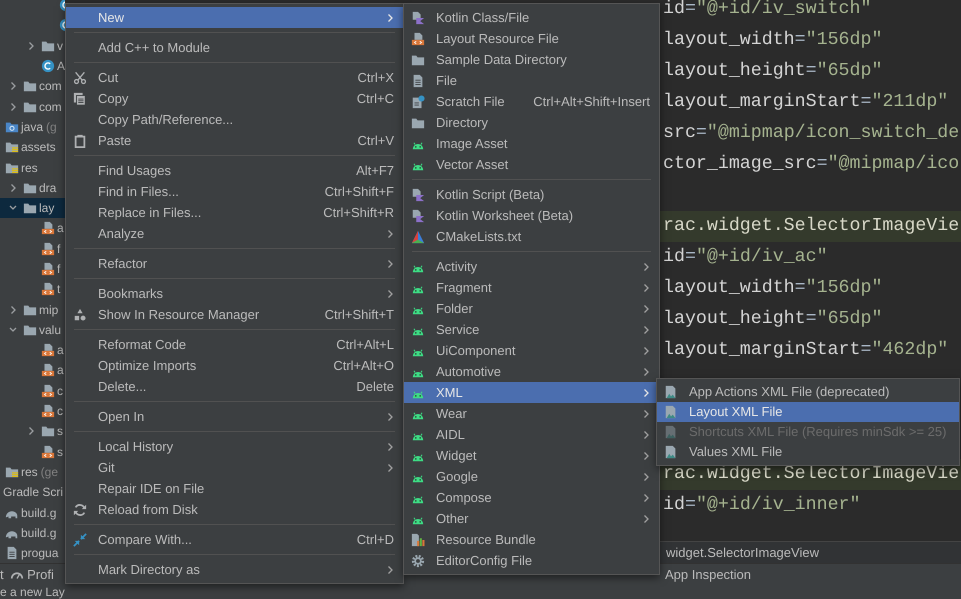 The height and width of the screenshot is (599, 961). Describe the element at coordinates (531, 560) in the screenshot. I see `menu-item: EditorConfig File` at that location.